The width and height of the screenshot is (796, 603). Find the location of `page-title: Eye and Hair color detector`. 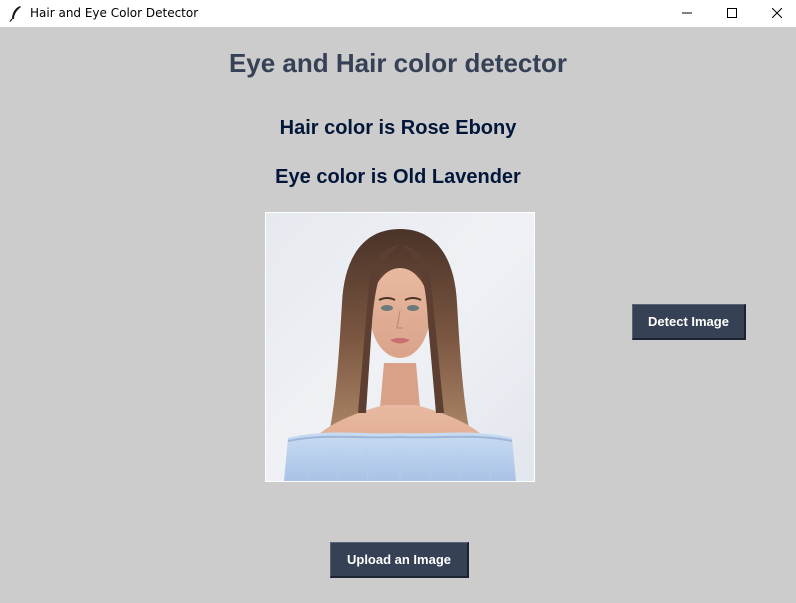

page-title: Eye and Hair color detector is located at coordinates (398, 63).